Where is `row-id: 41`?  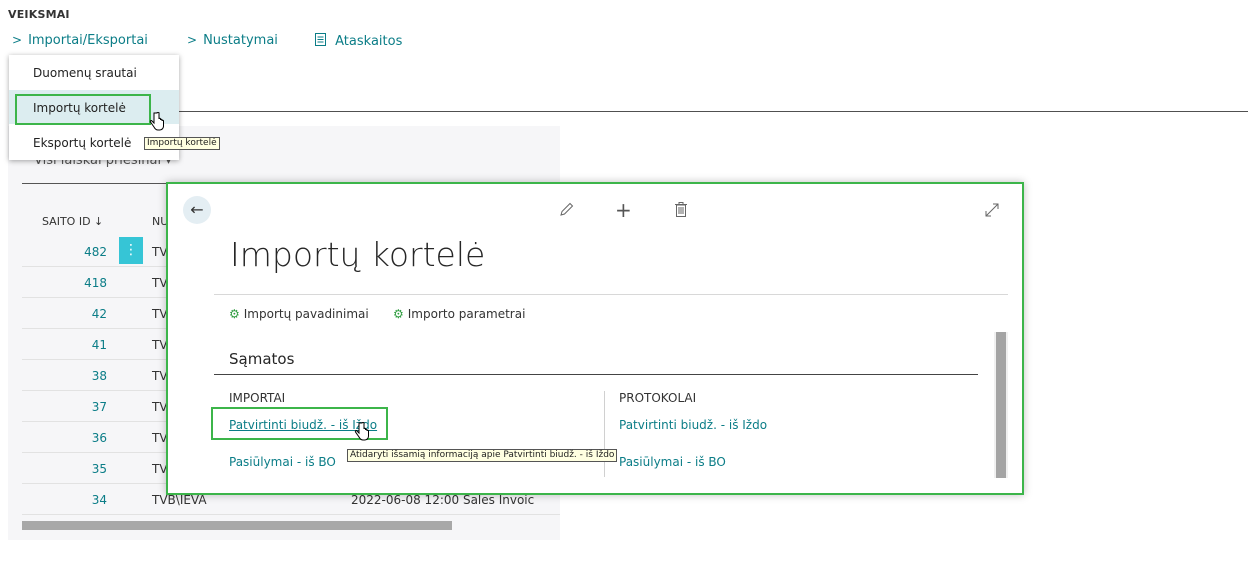 row-id: 41 is located at coordinates (64, 345).